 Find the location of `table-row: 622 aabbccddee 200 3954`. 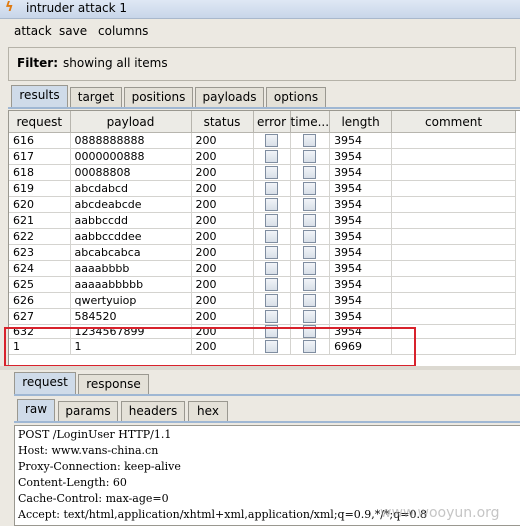

table-row: 622 aabbccddee 200 3954 is located at coordinates (263, 236).